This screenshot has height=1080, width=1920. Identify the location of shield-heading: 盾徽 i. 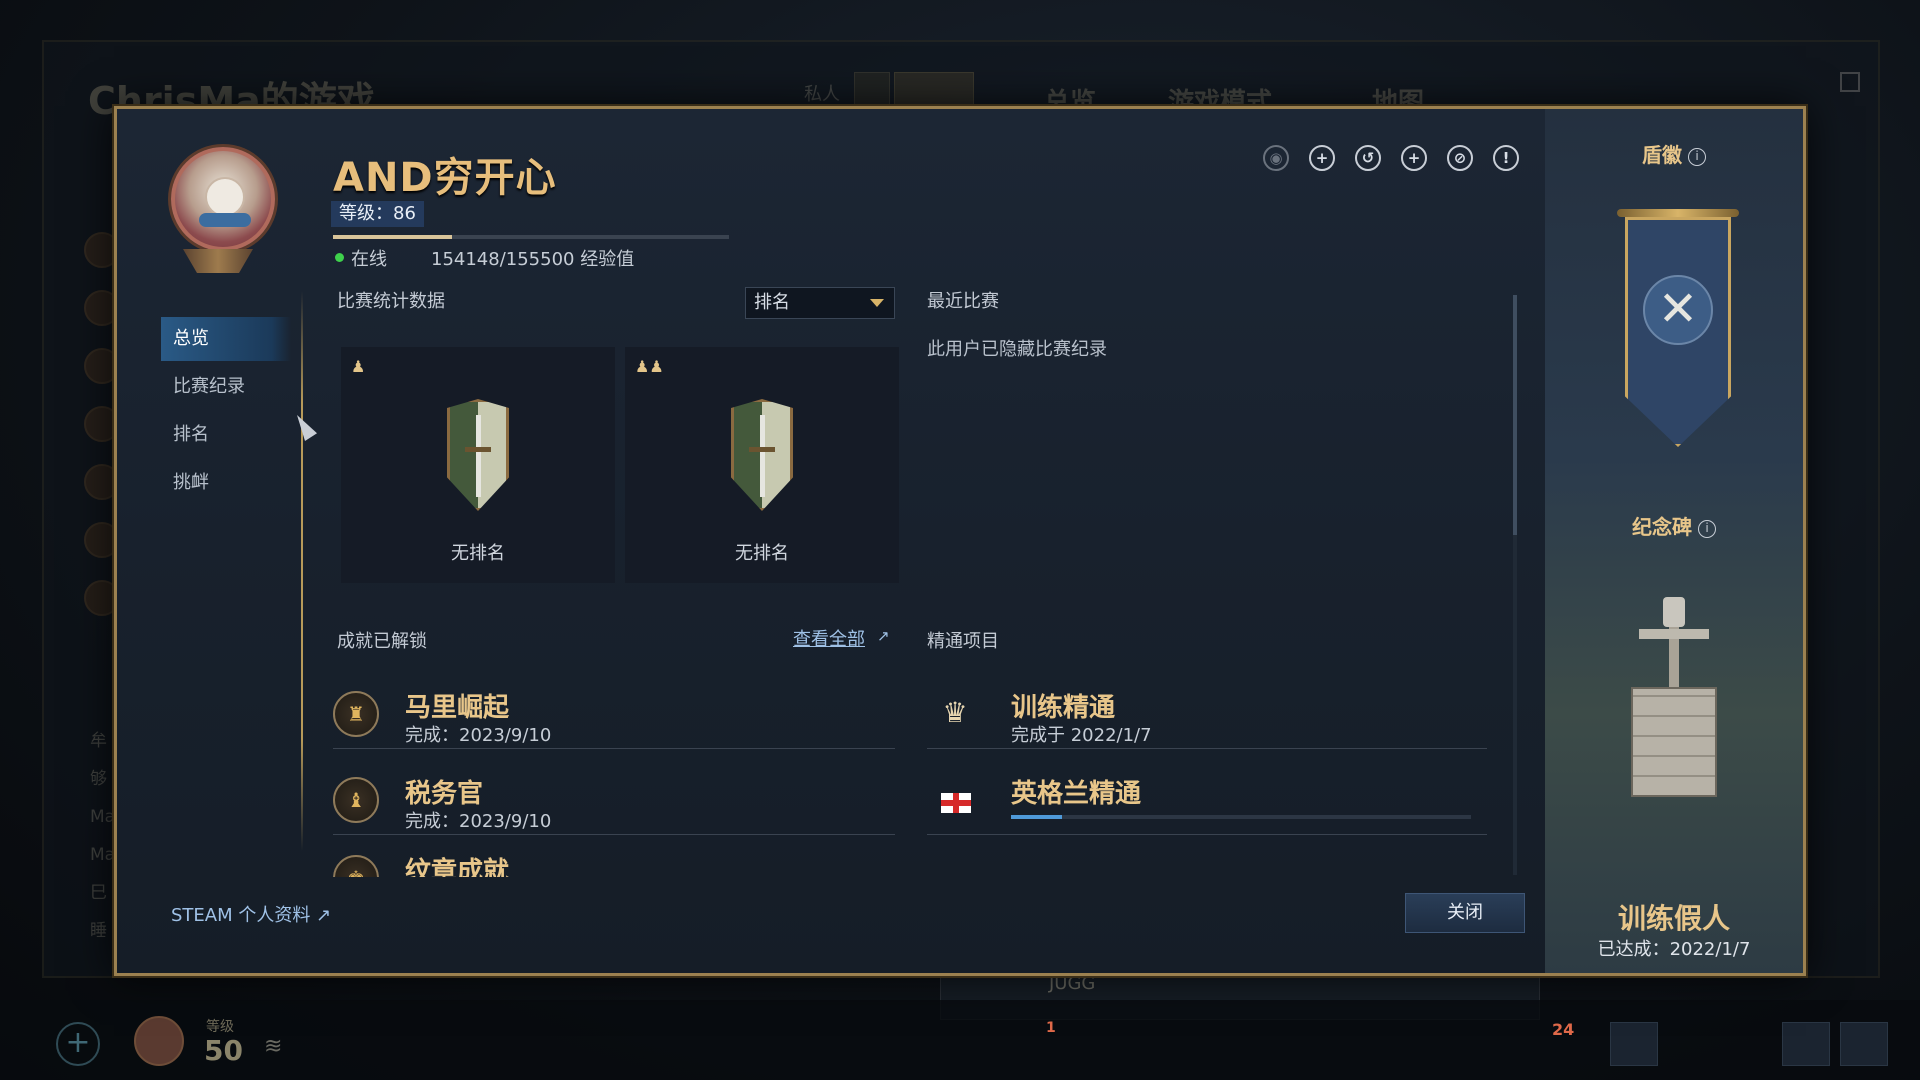
(1674, 153).